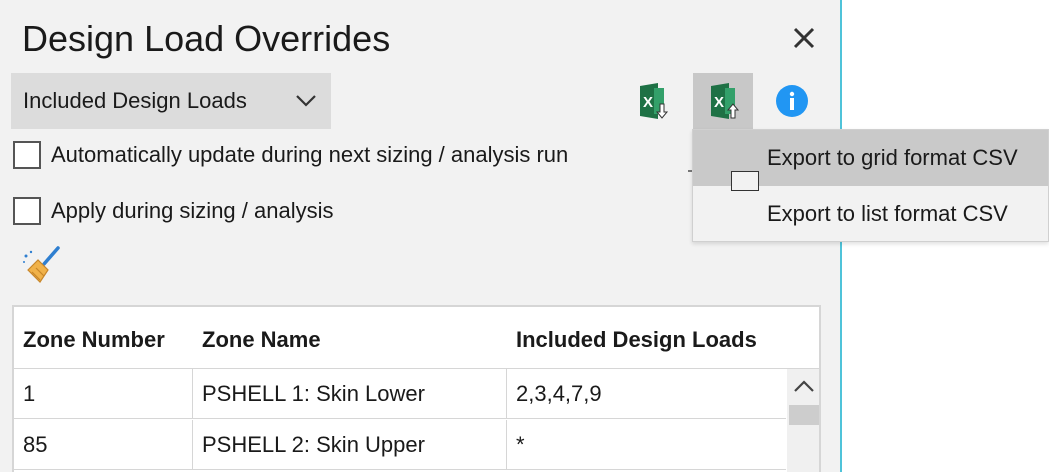 This screenshot has width=1049, height=472. What do you see at coordinates (206, 38) in the screenshot?
I see `window-title: Design Load Overrides` at bounding box center [206, 38].